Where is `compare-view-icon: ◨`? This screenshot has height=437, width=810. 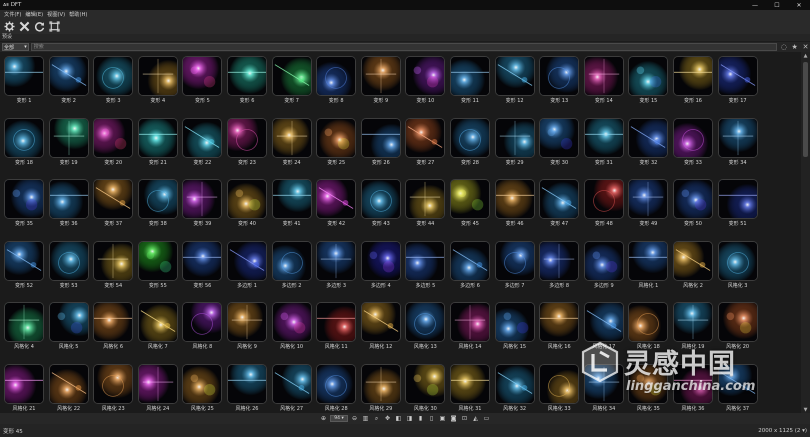
compare-view-icon: ◨ is located at coordinates (409, 418).